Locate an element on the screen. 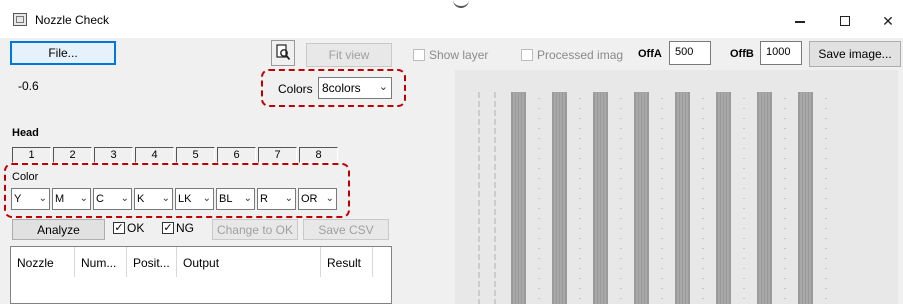 This screenshot has width=903, height=304. minimize-button is located at coordinates (800, 21).